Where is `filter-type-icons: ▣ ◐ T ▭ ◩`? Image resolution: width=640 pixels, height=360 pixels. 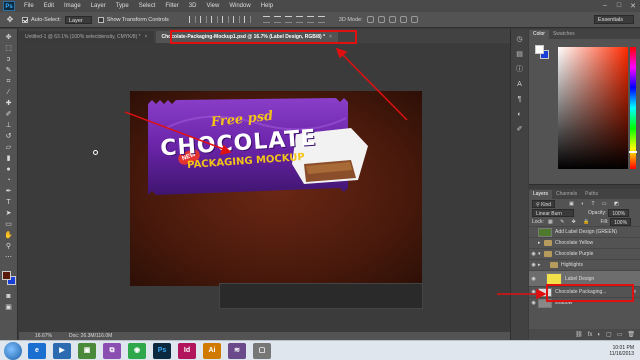 filter-type-icons: ▣ ◐ T ▭ ◩ is located at coordinates (595, 204).